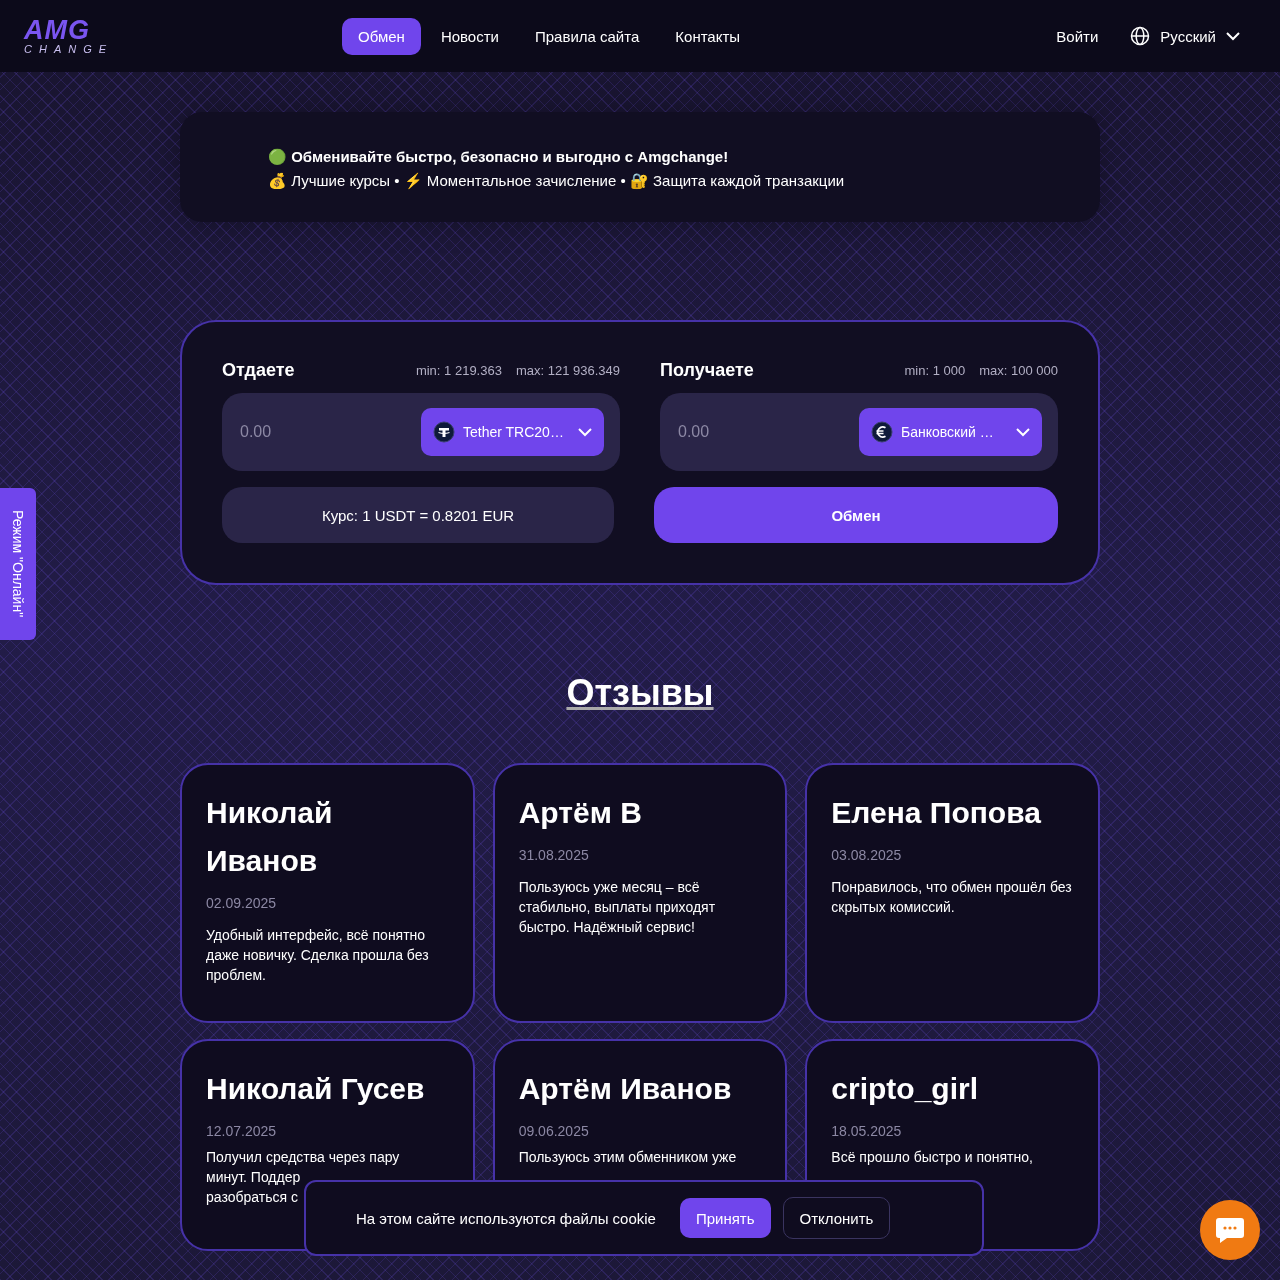  Describe the element at coordinates (640, 693) in the screenshot. I see `reviews-heading: Отзывы` at that location.